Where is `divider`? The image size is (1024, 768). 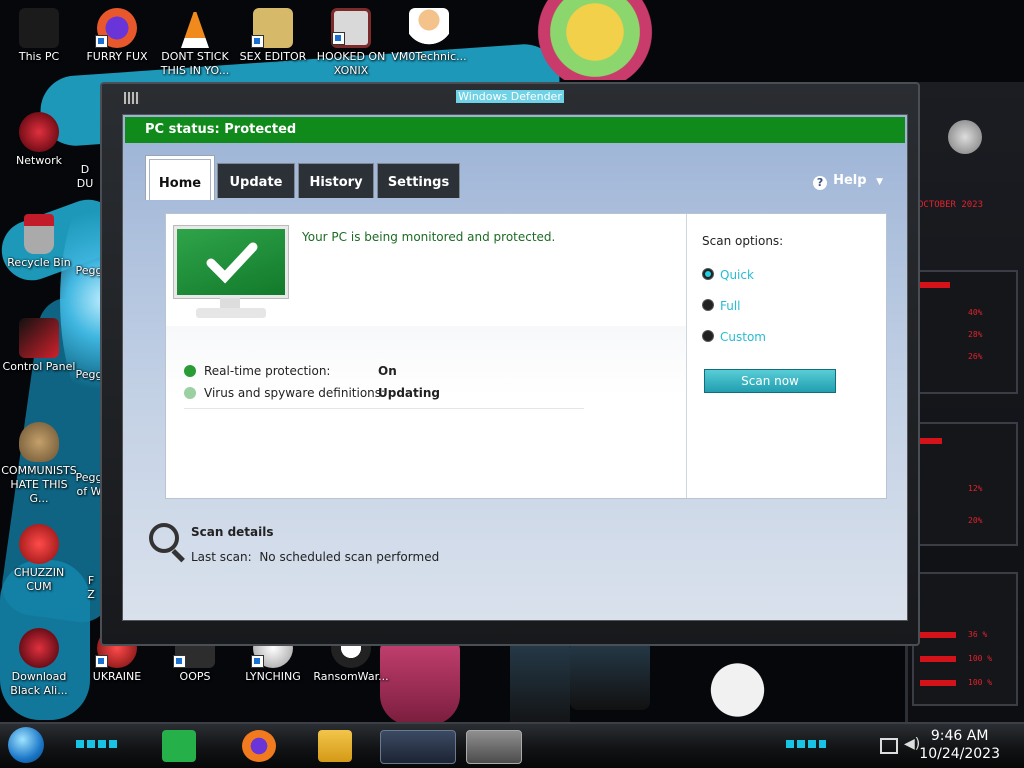 divider is located at coordinates (384, 408).